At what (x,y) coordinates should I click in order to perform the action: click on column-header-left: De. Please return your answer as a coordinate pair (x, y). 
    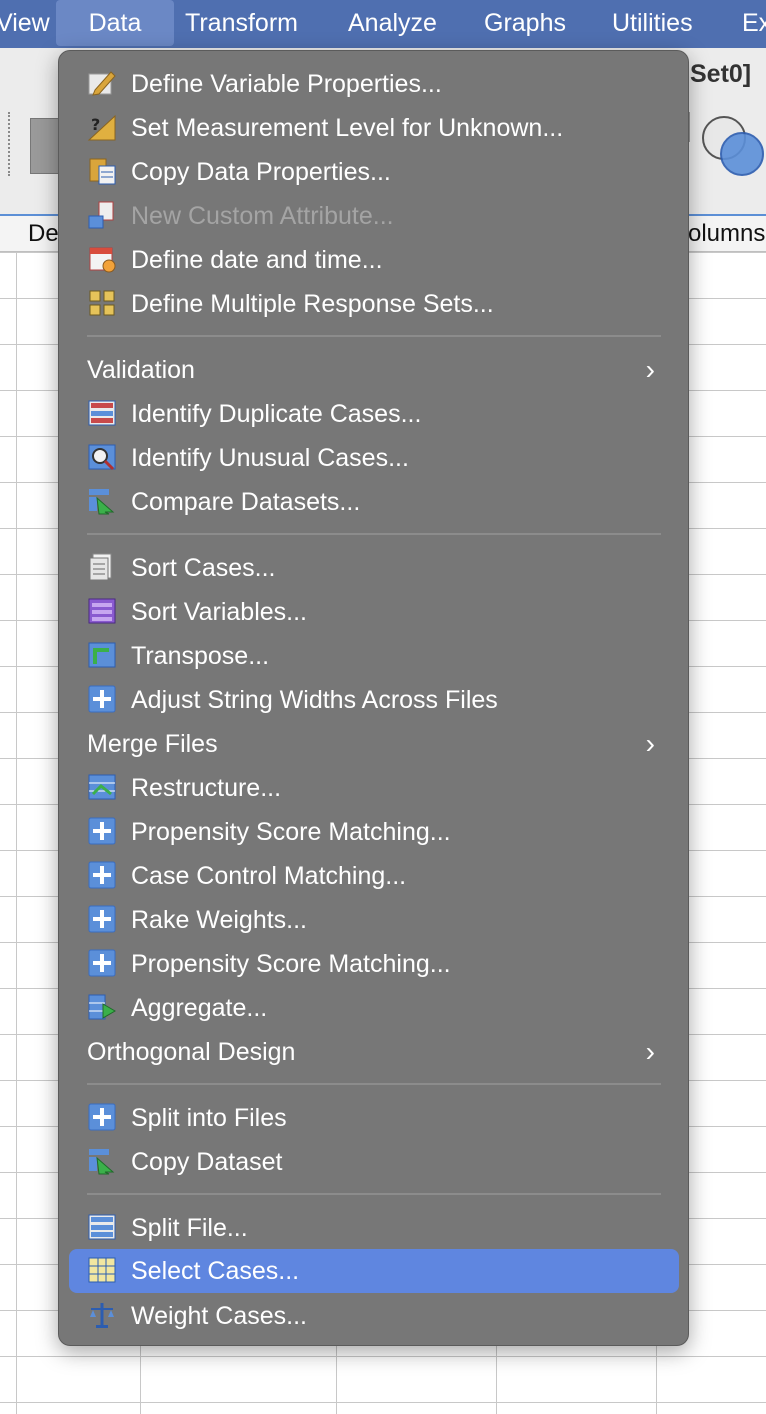
    Looking at the image, I should click on (43, 234).